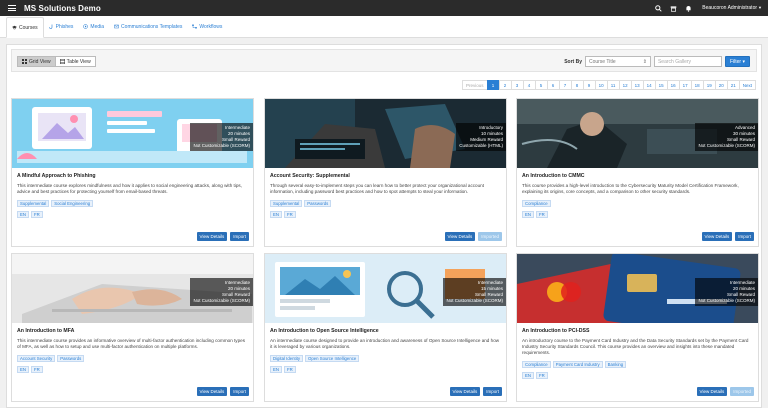 The image size is (768, 408). What do you see at coordinates (475, 85) in the screenshot?
I see `pagination-previous: Previous` at bounding box center [475, 85].